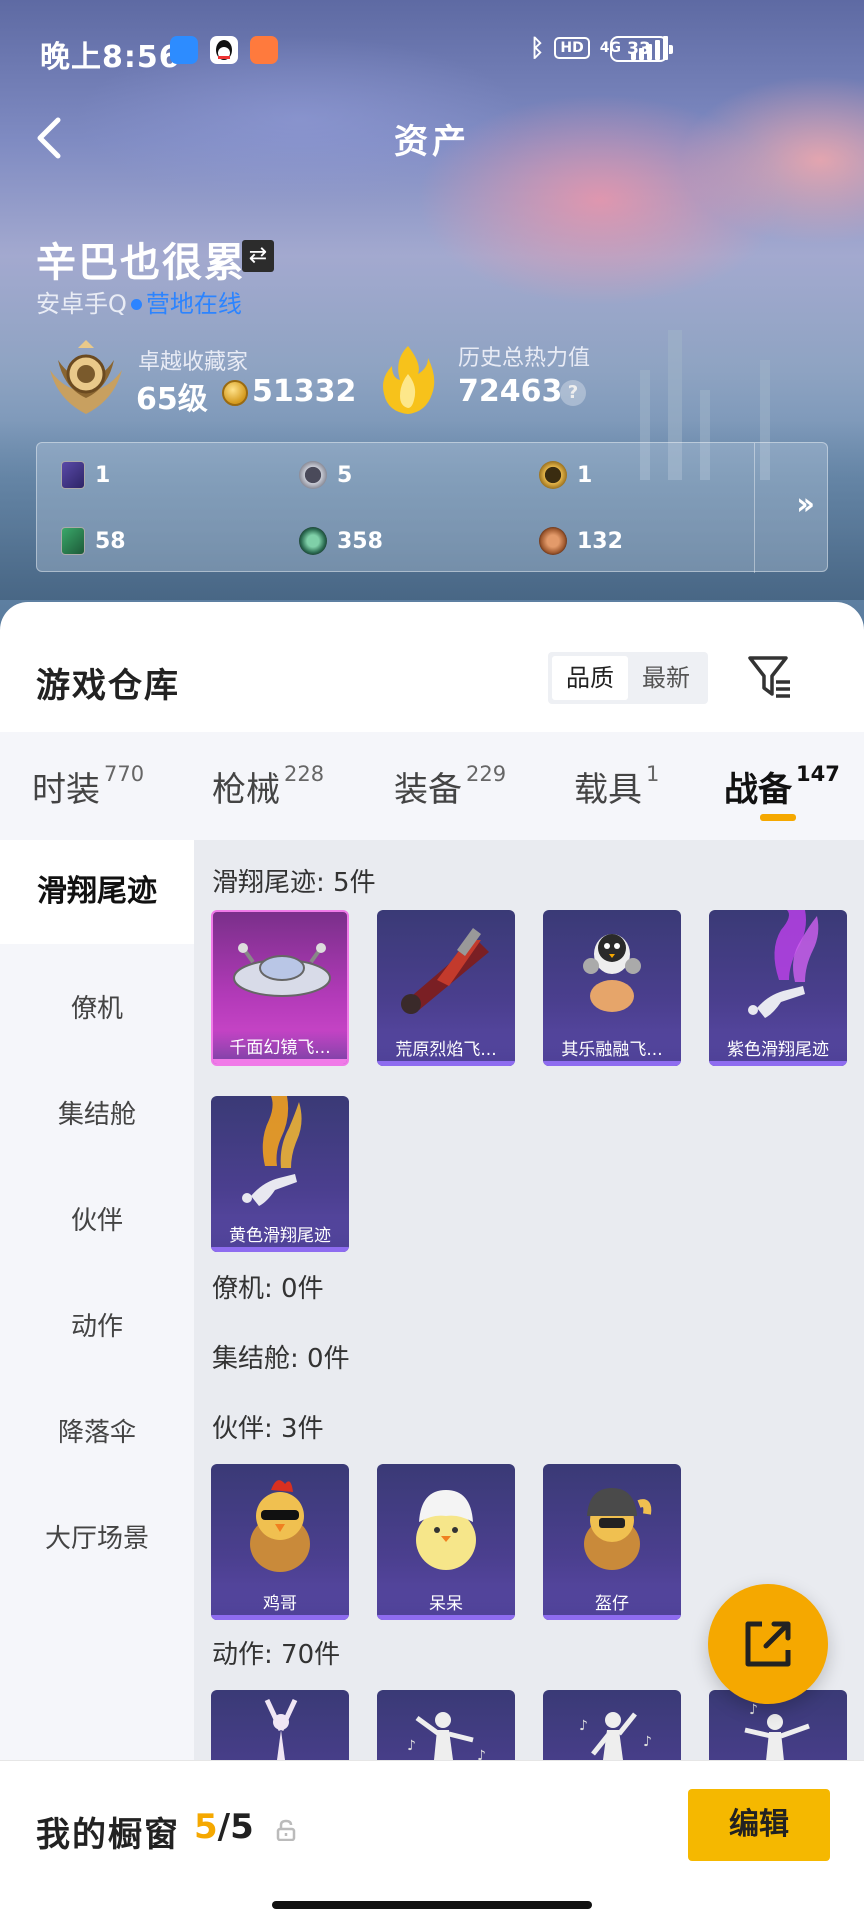 This screenshot has height=1920, width=864. Describe the element at coordinates (280, 1236) in the screenshot. I see `item-name: 黄色滑翔尾迹` at that location.